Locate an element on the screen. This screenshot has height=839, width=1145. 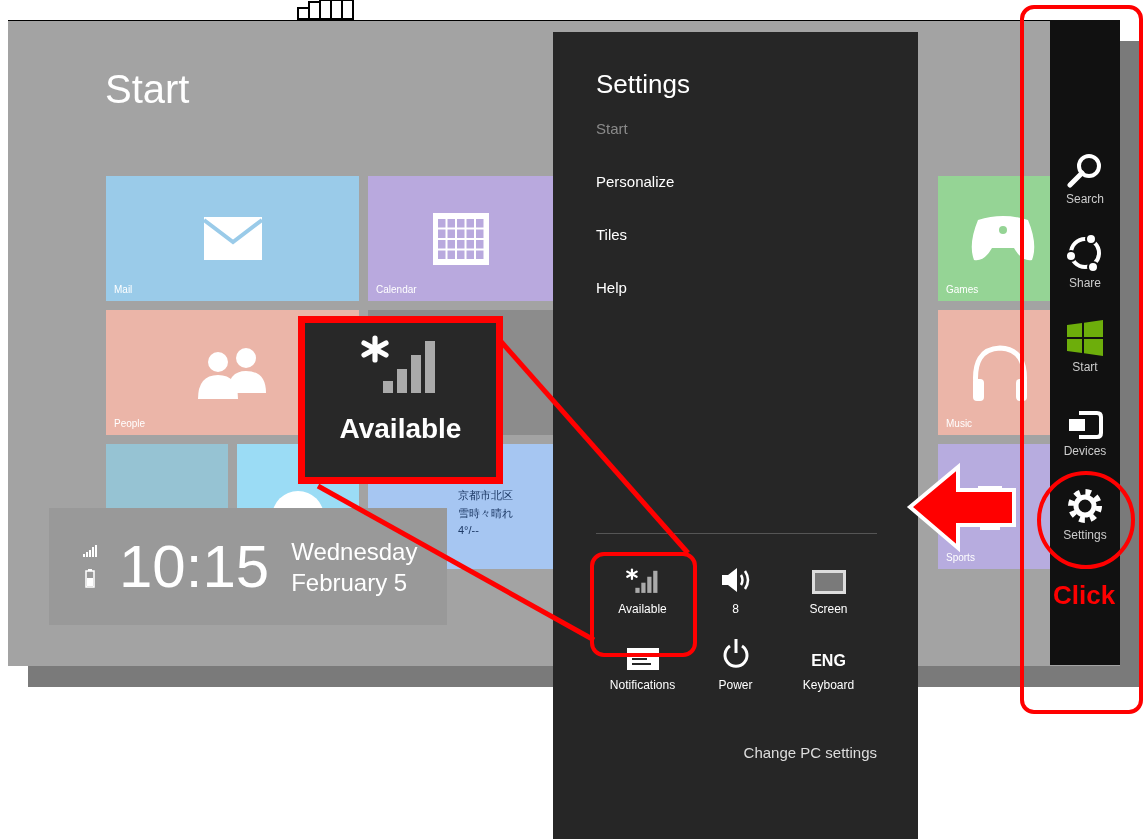
devices-icon is located at coordinates (1085, 425).